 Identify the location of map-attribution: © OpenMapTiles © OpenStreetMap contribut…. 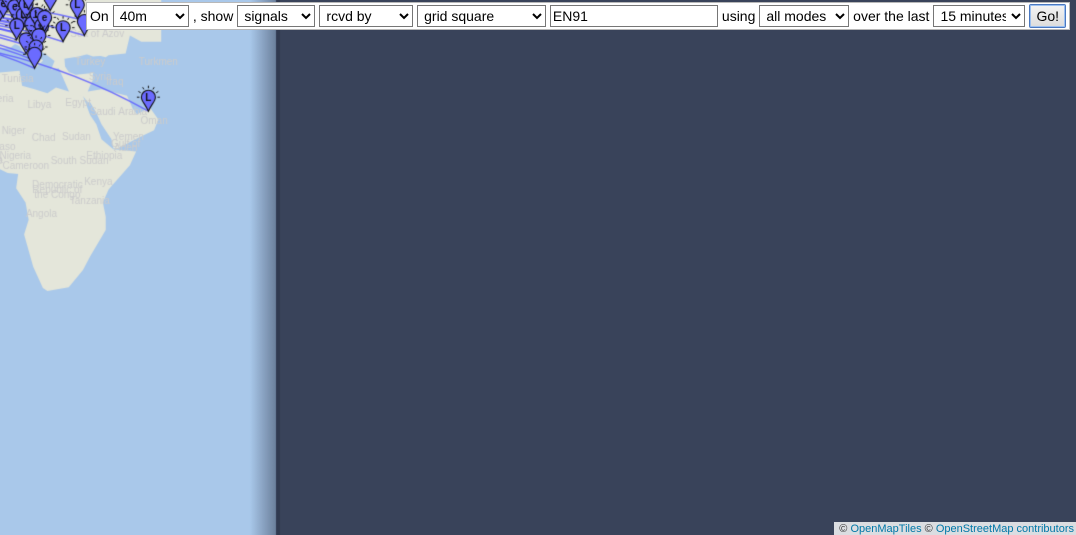
(955, 528).